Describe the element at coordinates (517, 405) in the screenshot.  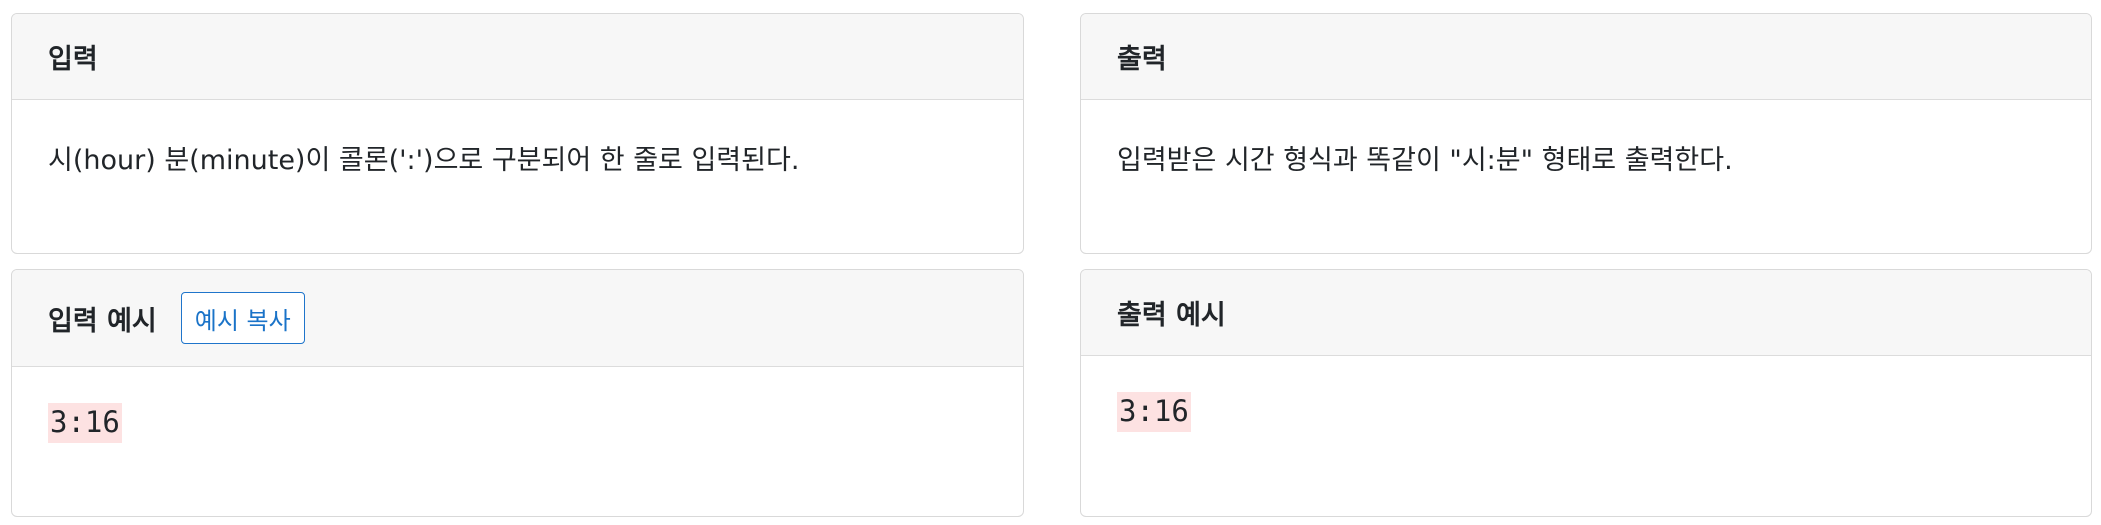
I see `sample-input-card-body: 3:16` at that location.